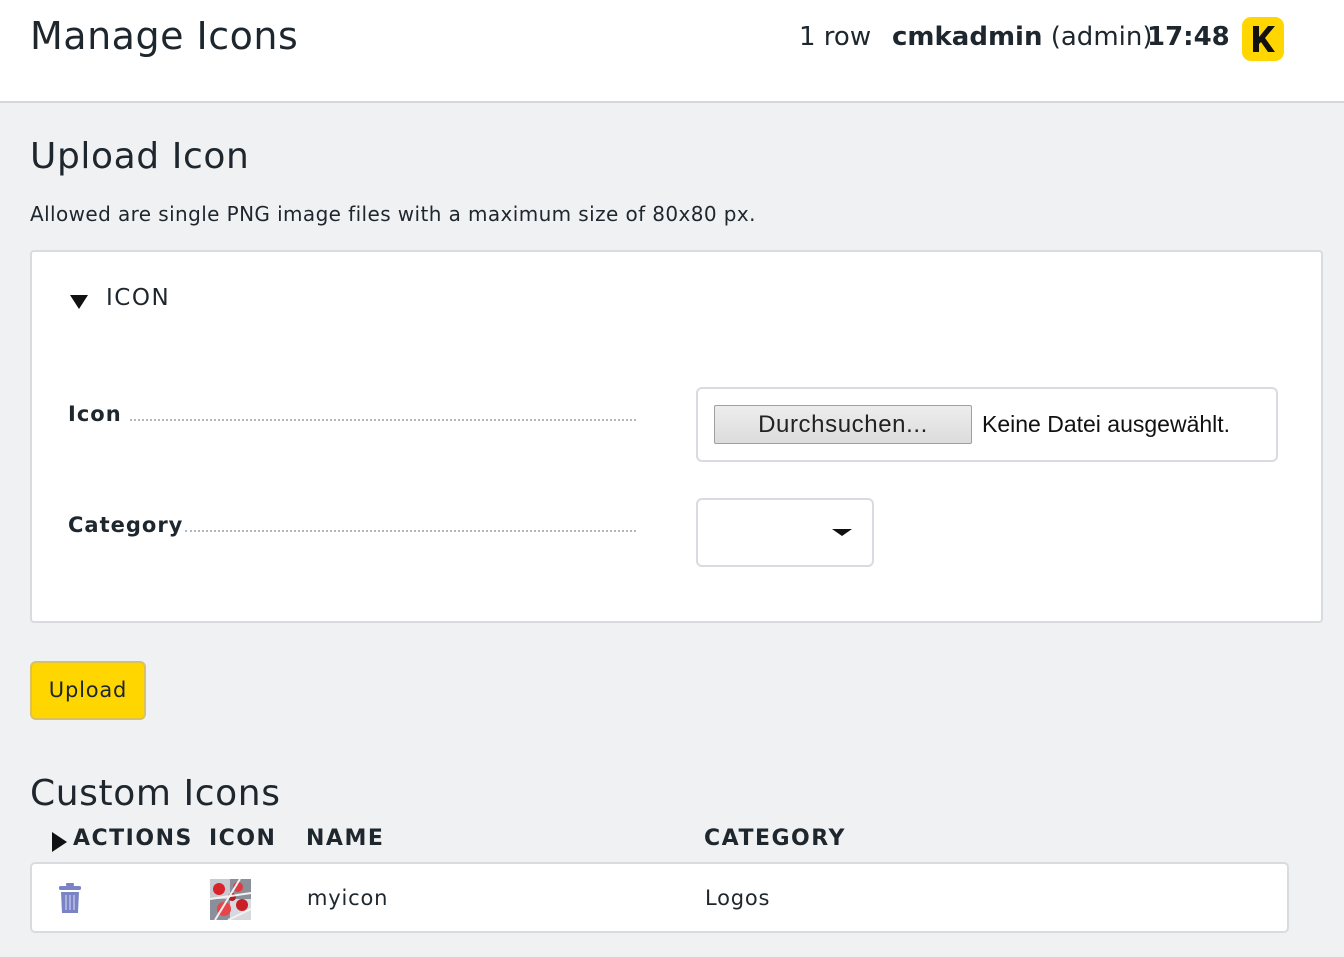  Describe the element at coordinates (345, 838) in the screenshot. I see `column-header-name: NAME` at that location.